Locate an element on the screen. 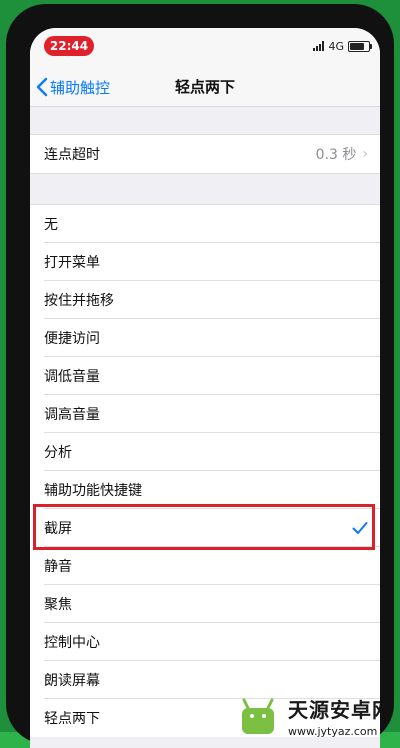 The height and width of the screenshot is (748, 400). watermark-text: 天源安卓网 www.jytyaz.com is located at coordinates (334, 716).